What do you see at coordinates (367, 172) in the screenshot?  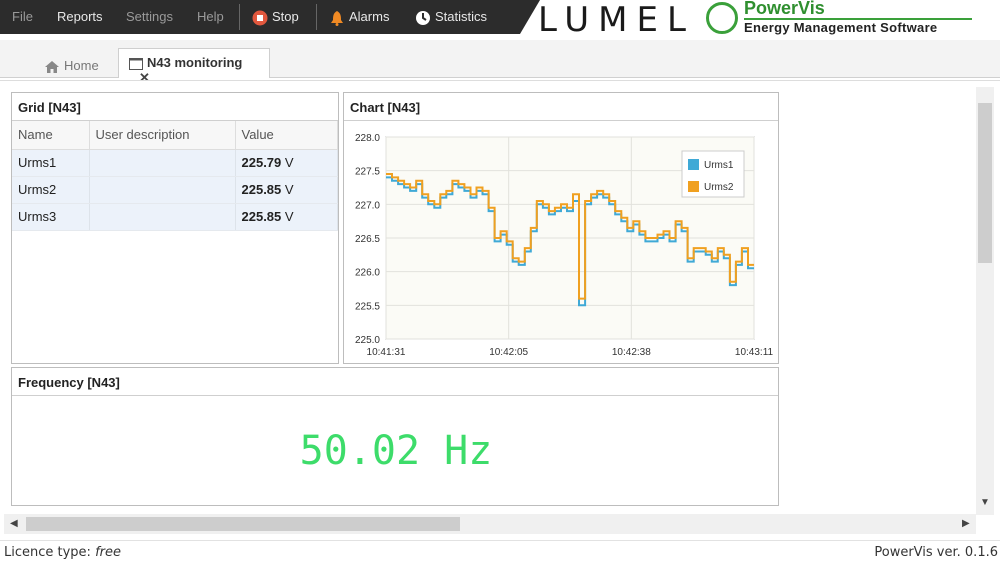 I see `y-tick-label: 227.5` at bounding box center [367, 172].